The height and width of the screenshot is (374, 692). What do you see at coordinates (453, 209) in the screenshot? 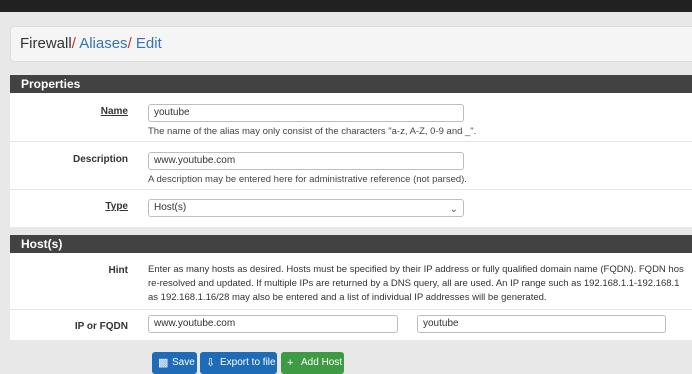
I see `chevron-down-icon: ⌄` at bounding box center [453, 209].